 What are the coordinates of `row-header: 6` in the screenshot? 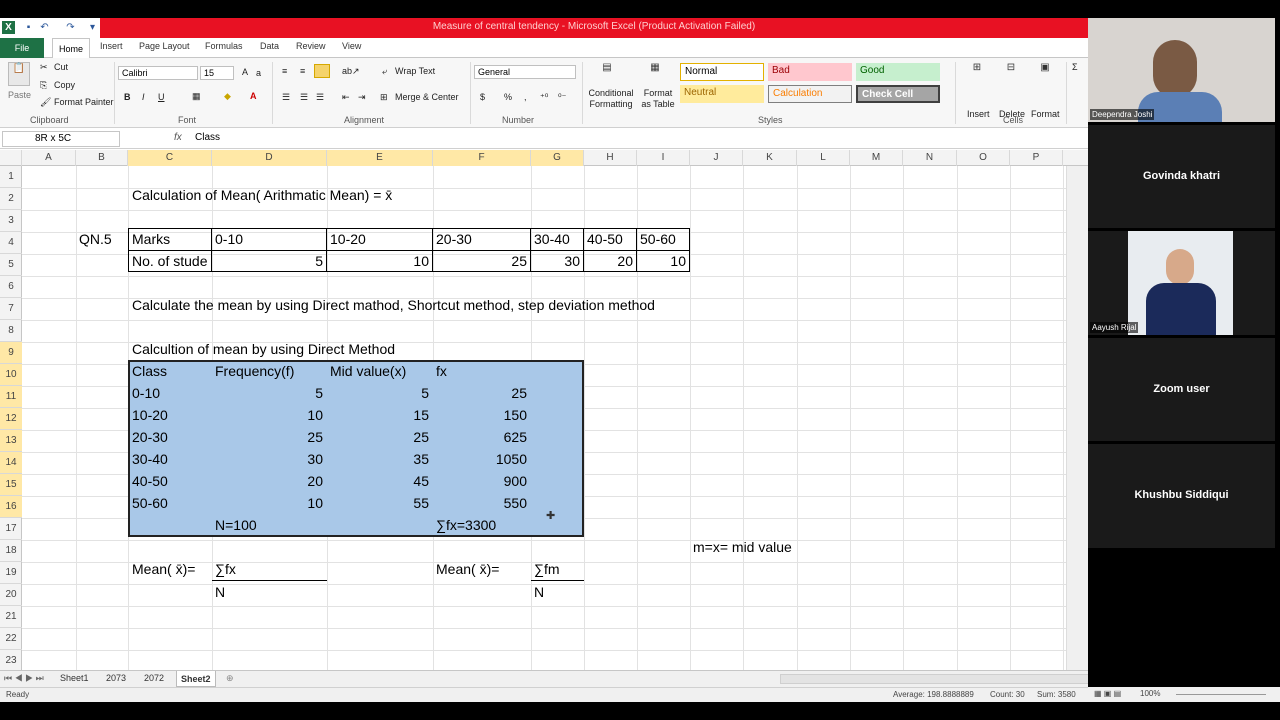 It's located at (11, 287).